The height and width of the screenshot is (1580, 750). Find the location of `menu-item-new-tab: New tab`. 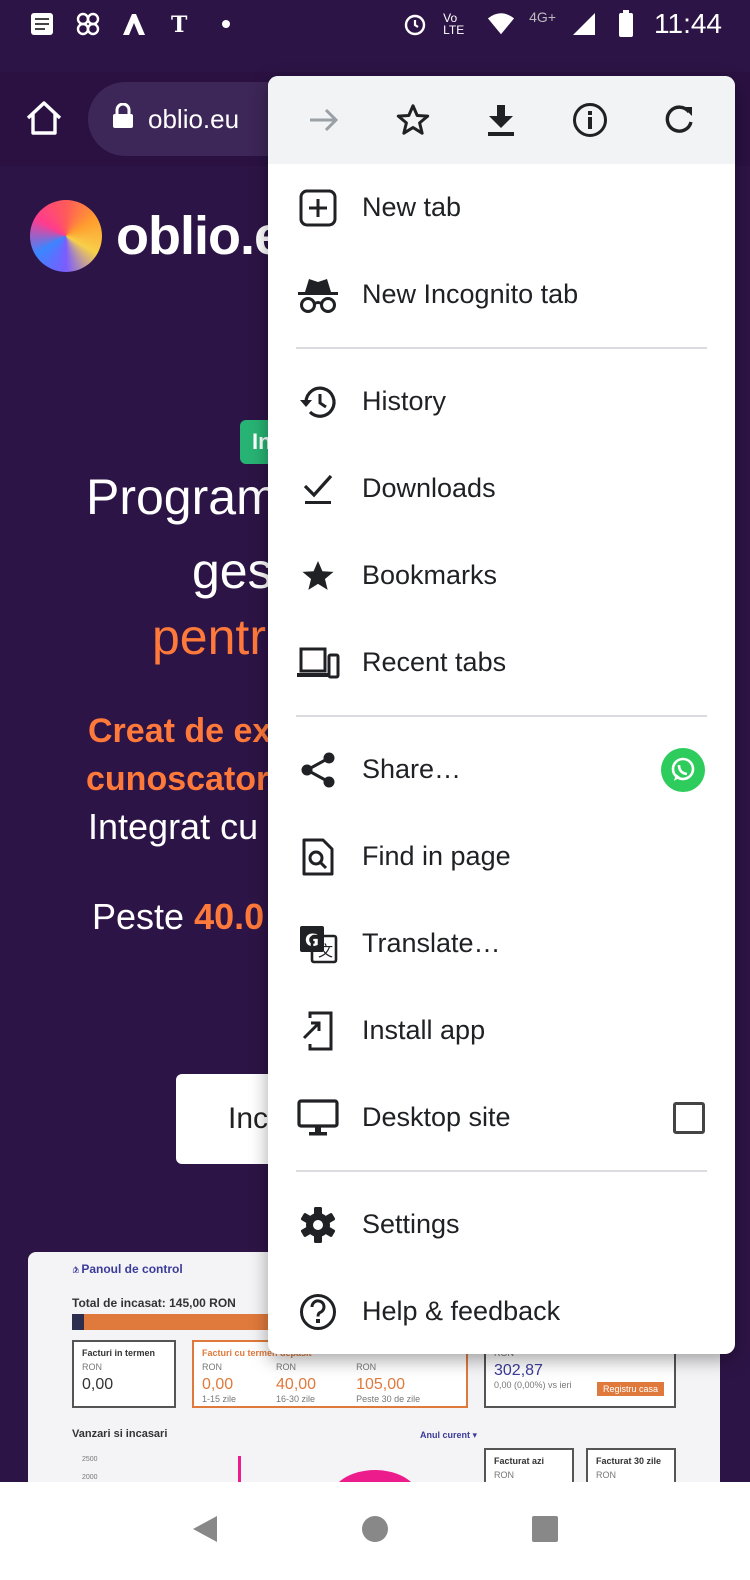

menu-item-new-tab: New tab is located at coordinates (501, 207).